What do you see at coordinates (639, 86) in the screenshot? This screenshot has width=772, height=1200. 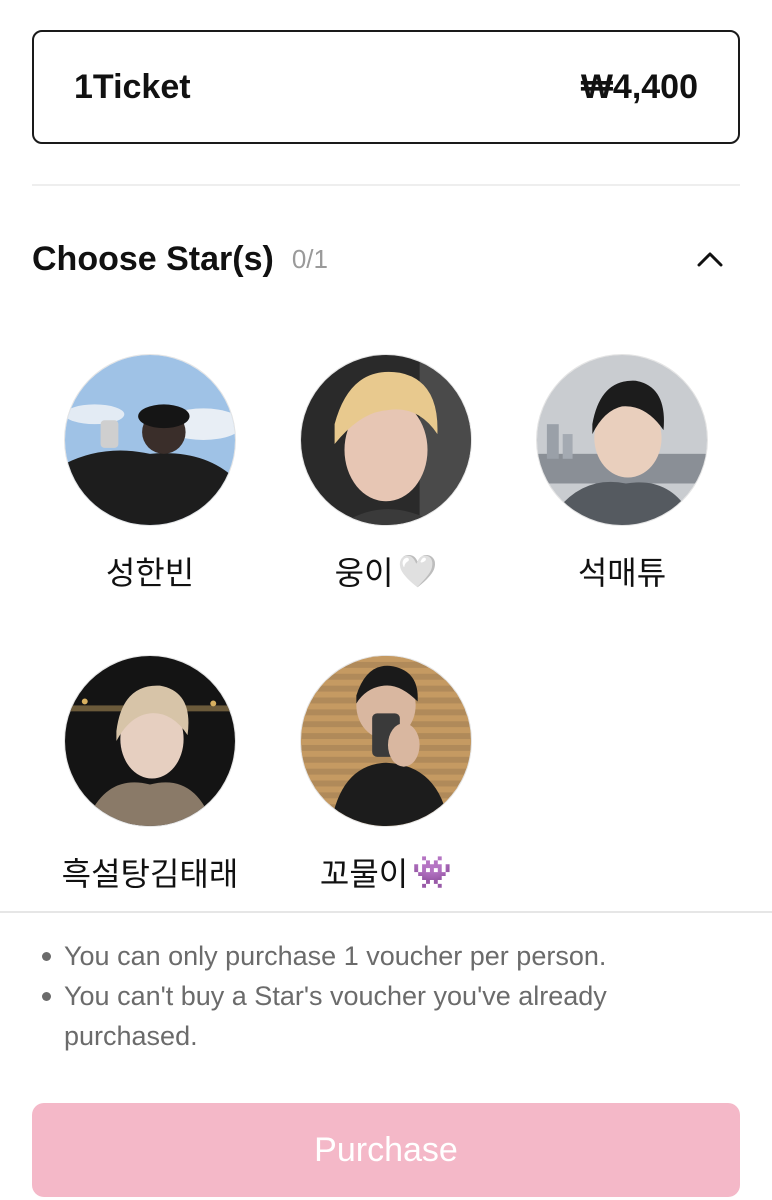 I see `ticket-price: ₩4,400` at bounding box center [639, 86].